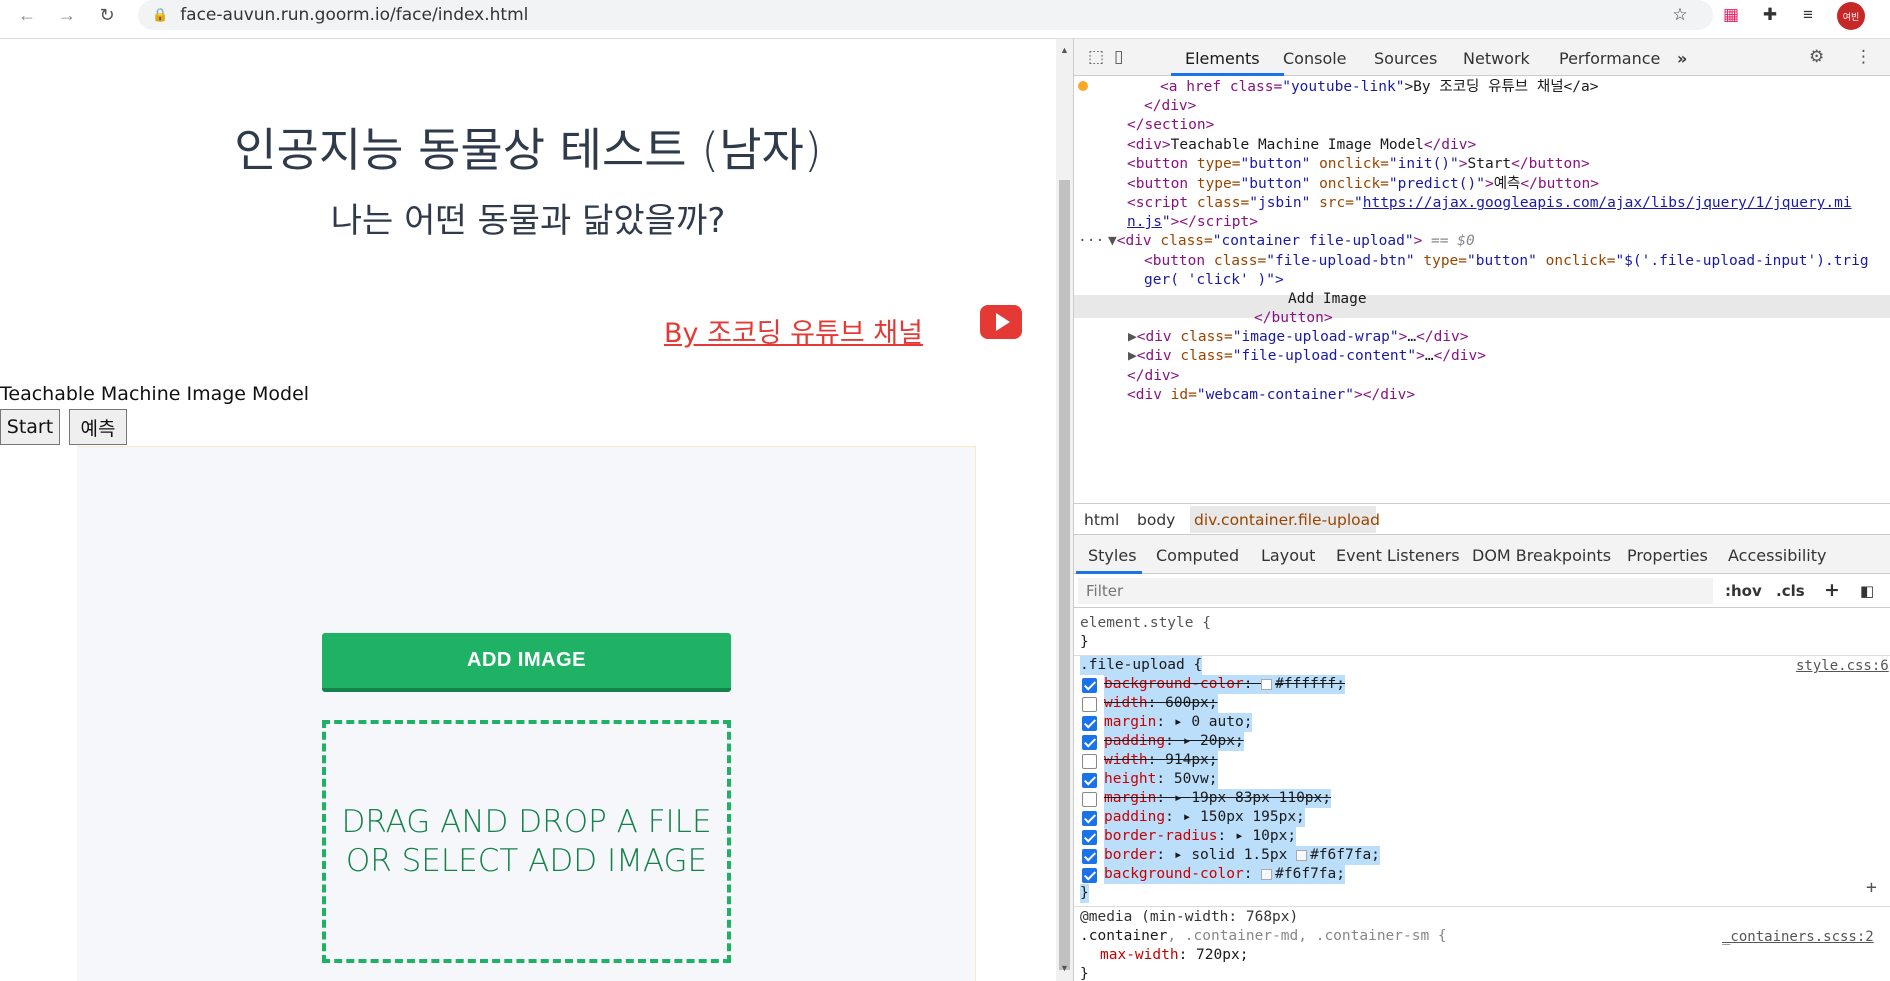 This screenshot has width=1890, height=981. Describe the element at coordinates (1609, 58) in the screenshot. I see `tab-performance: Performance` at that location.